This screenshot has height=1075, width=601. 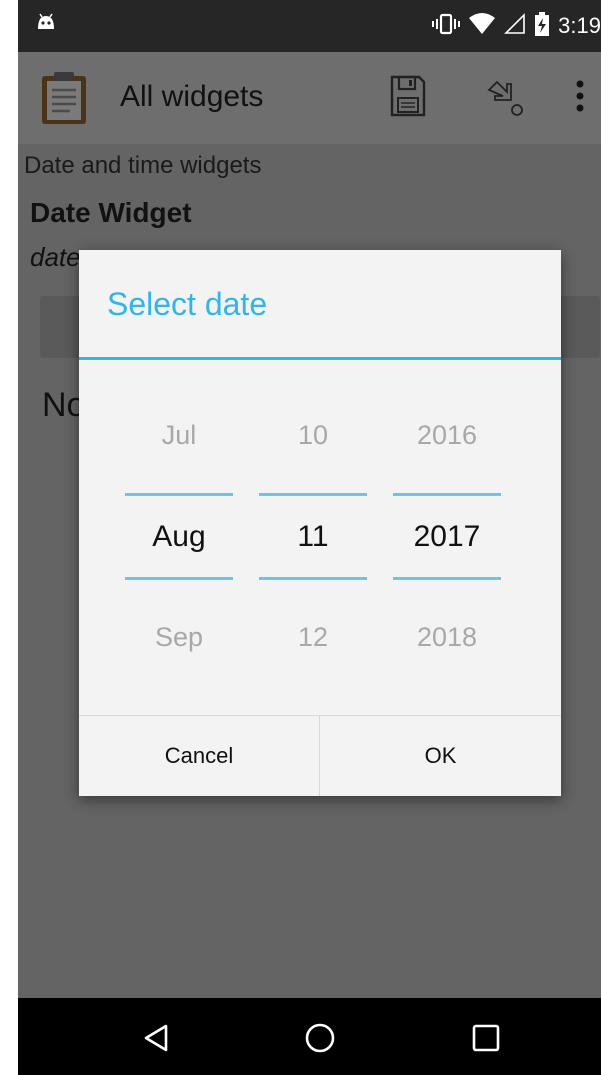 I want to click on jump-icon, so click(x=505, y=100).